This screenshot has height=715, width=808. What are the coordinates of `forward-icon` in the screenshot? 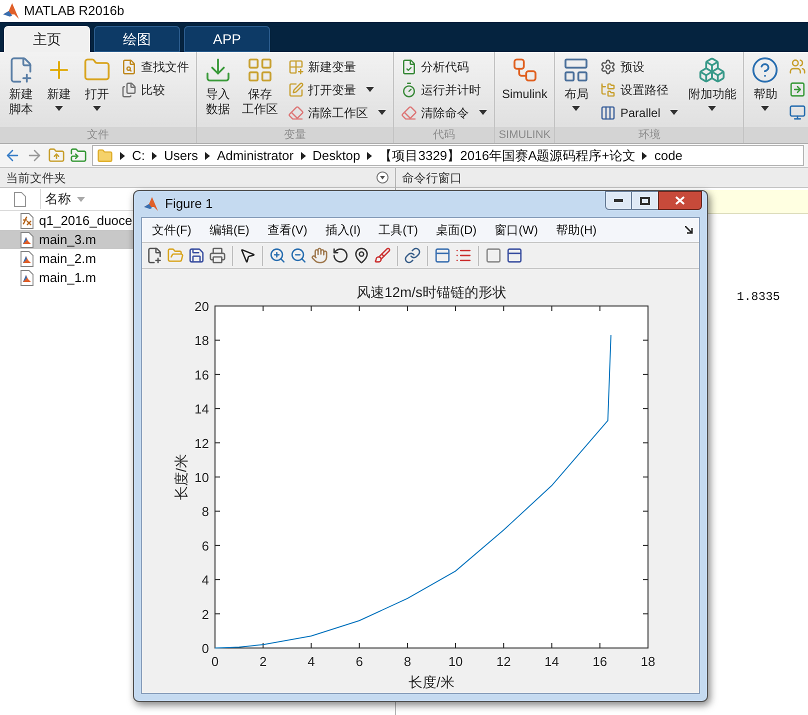 It's located at (34, 155).